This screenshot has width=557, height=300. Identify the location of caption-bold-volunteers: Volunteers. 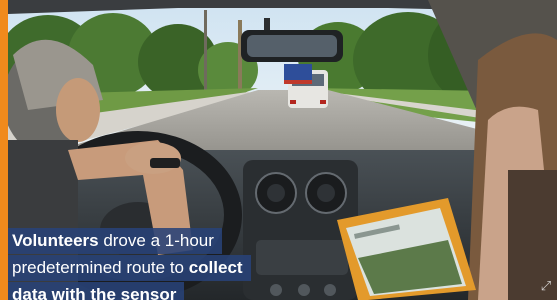
(55, 240).